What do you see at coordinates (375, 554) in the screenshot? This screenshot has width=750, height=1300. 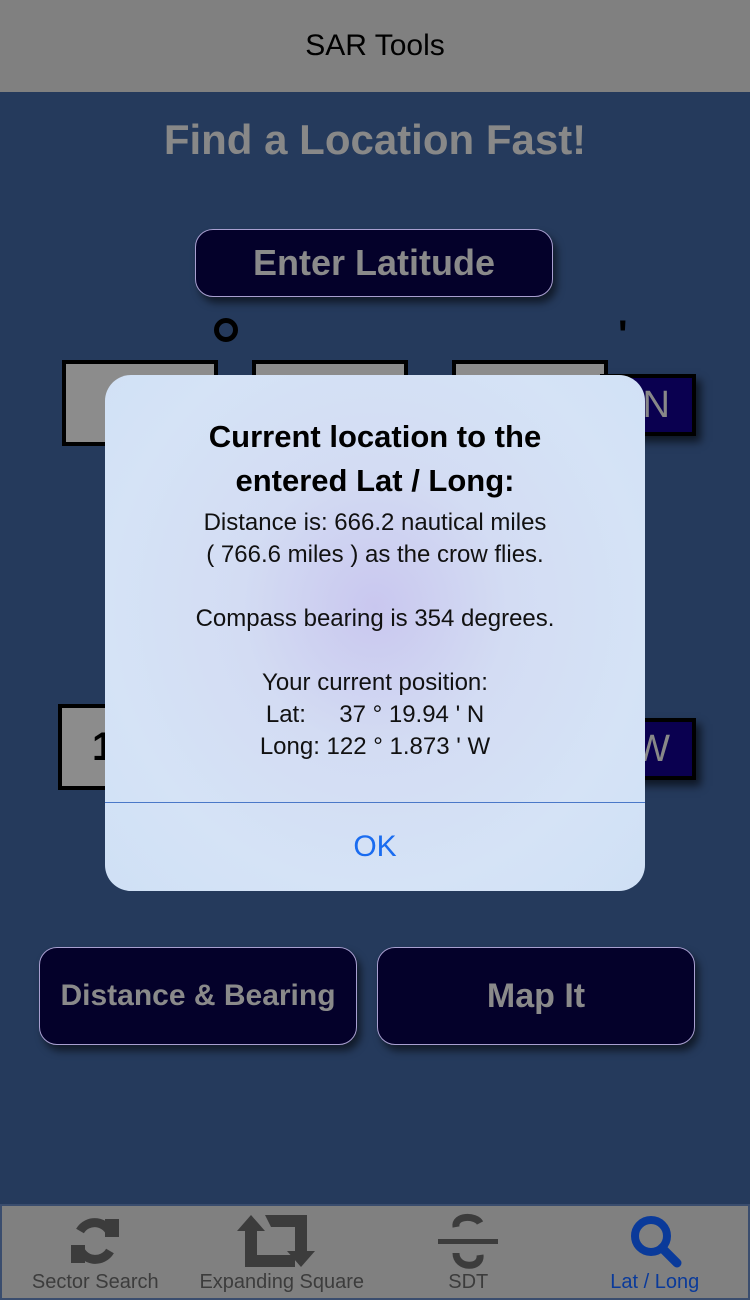 I see `distance-line2: ( 766.6 miles ) as the crow flies.` at bounding box center [375, 554].